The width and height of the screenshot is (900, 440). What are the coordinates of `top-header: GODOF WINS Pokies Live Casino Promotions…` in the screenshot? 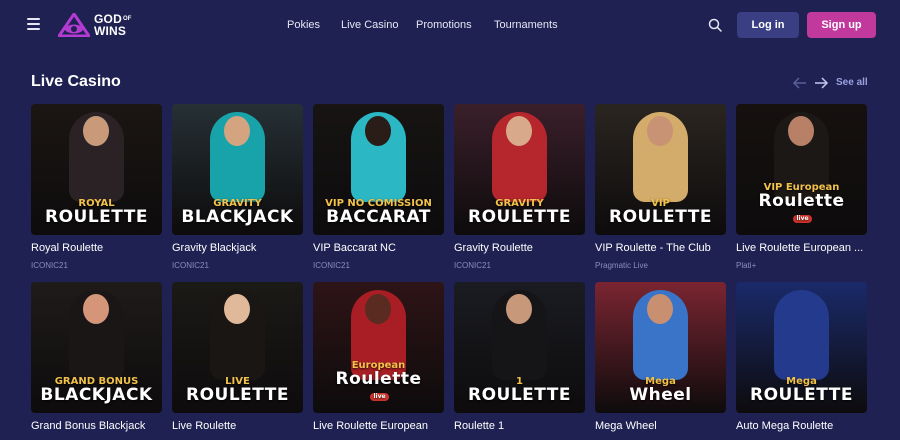 It's located at (450, 25).